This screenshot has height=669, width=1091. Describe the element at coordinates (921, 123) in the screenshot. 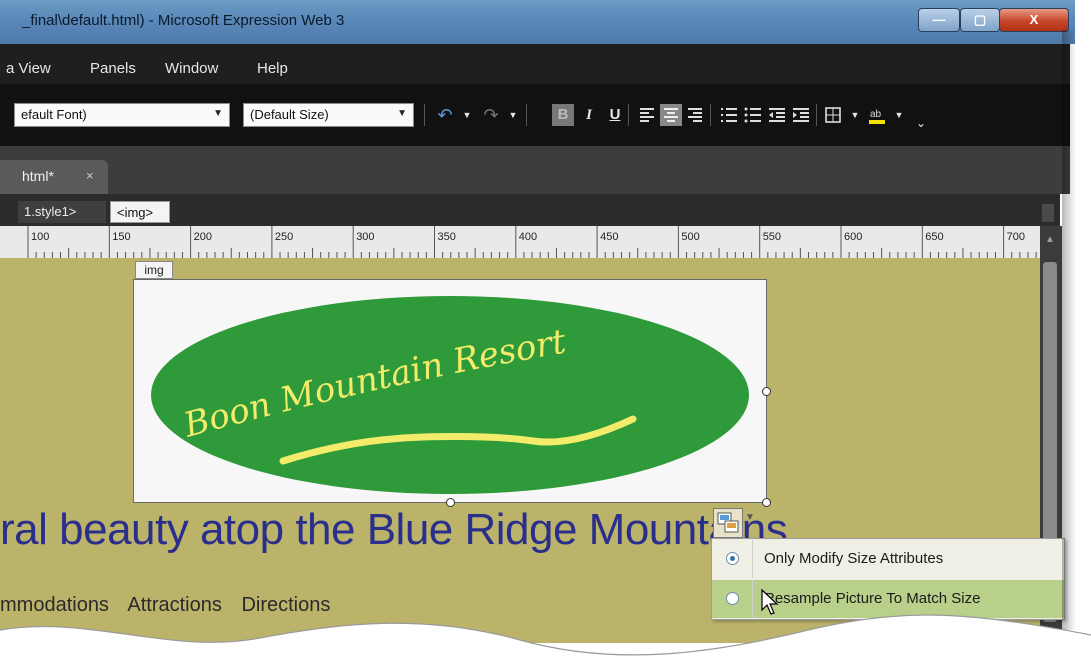

I see `toolbar-overflow-icon: ⌄` at that location.